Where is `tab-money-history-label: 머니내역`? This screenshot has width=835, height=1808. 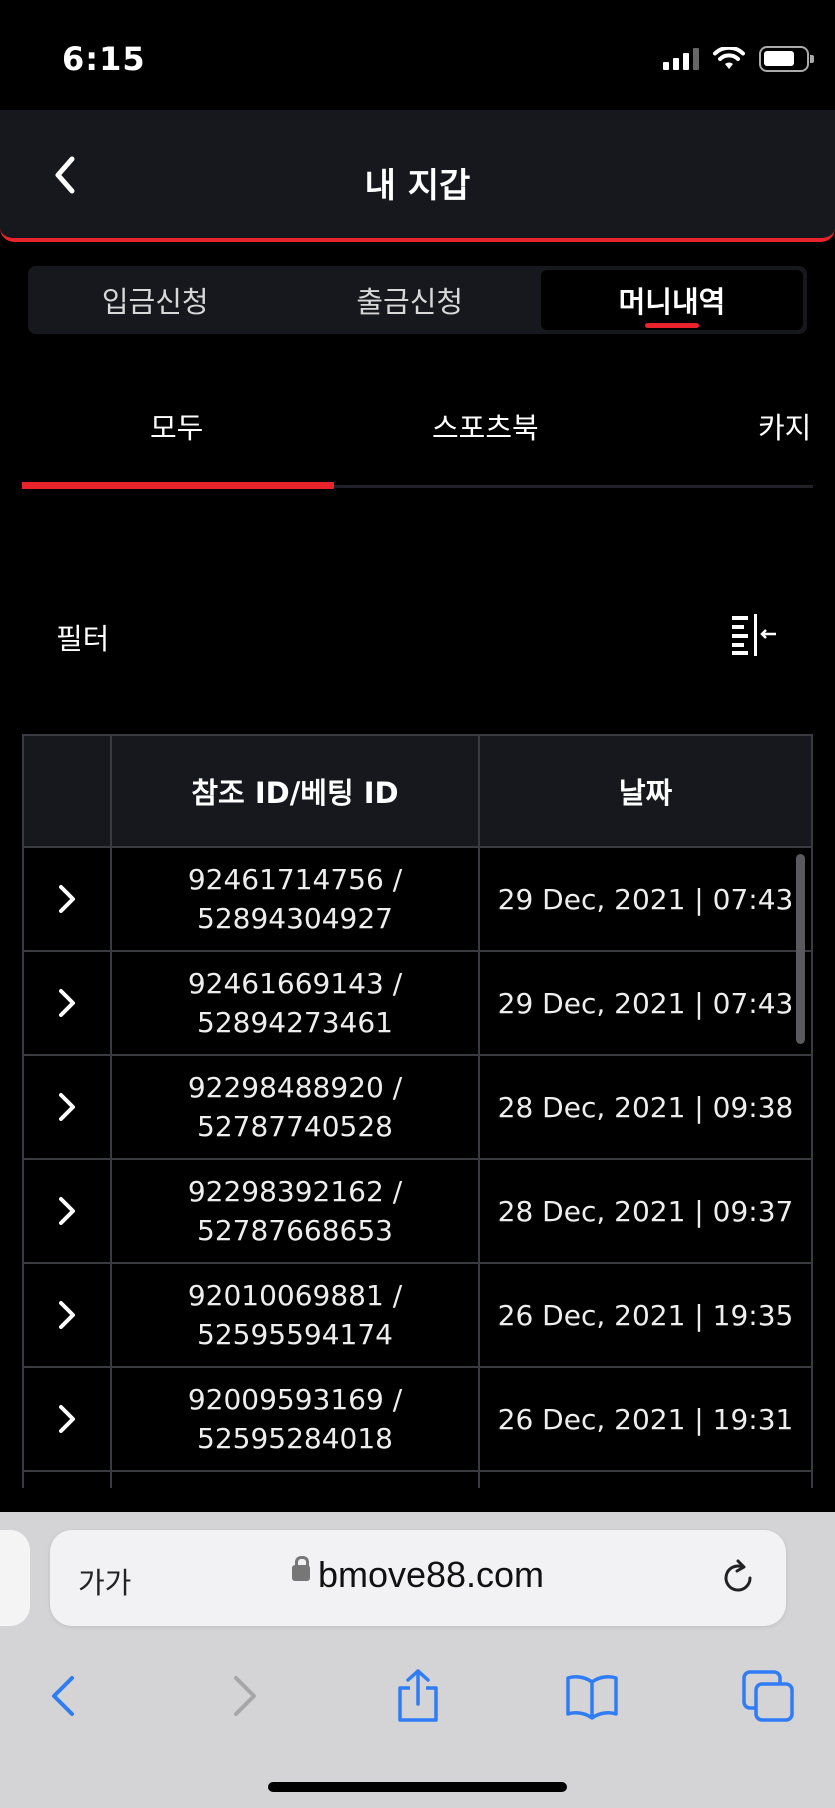
tab-money-history-label: 머니내역 is located at coordinates (672, 302).